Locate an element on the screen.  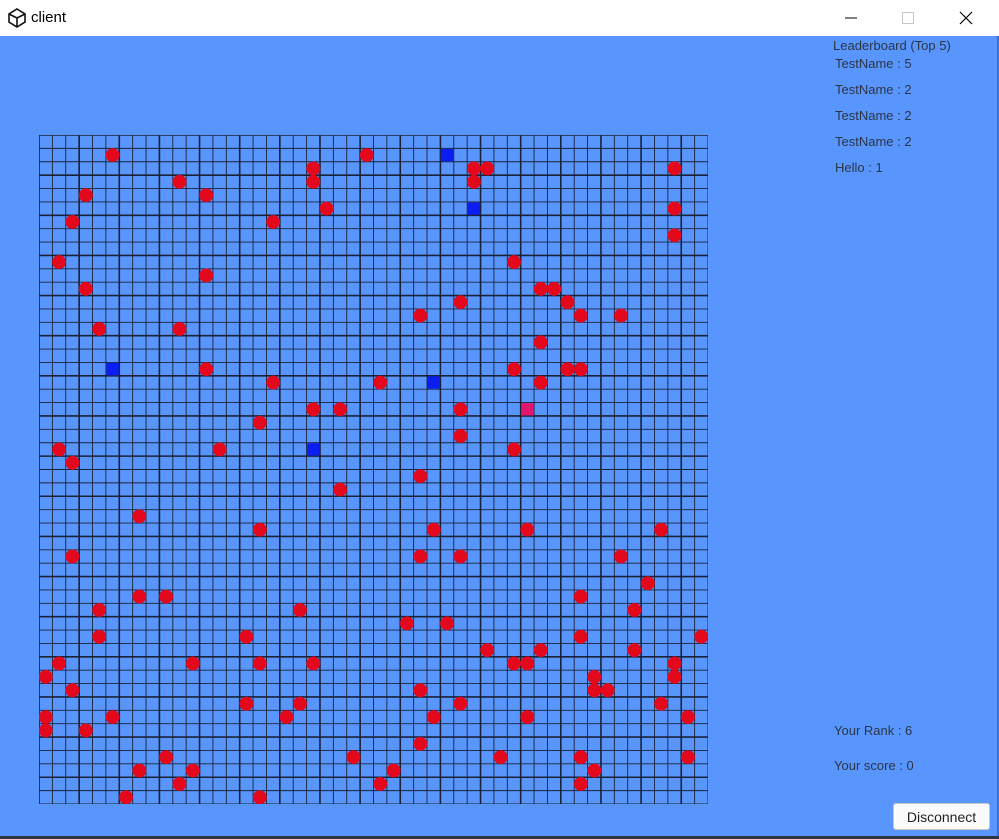
leaderboard-title: Leaderboard (Top 5) is located at coordinates (892, 45).